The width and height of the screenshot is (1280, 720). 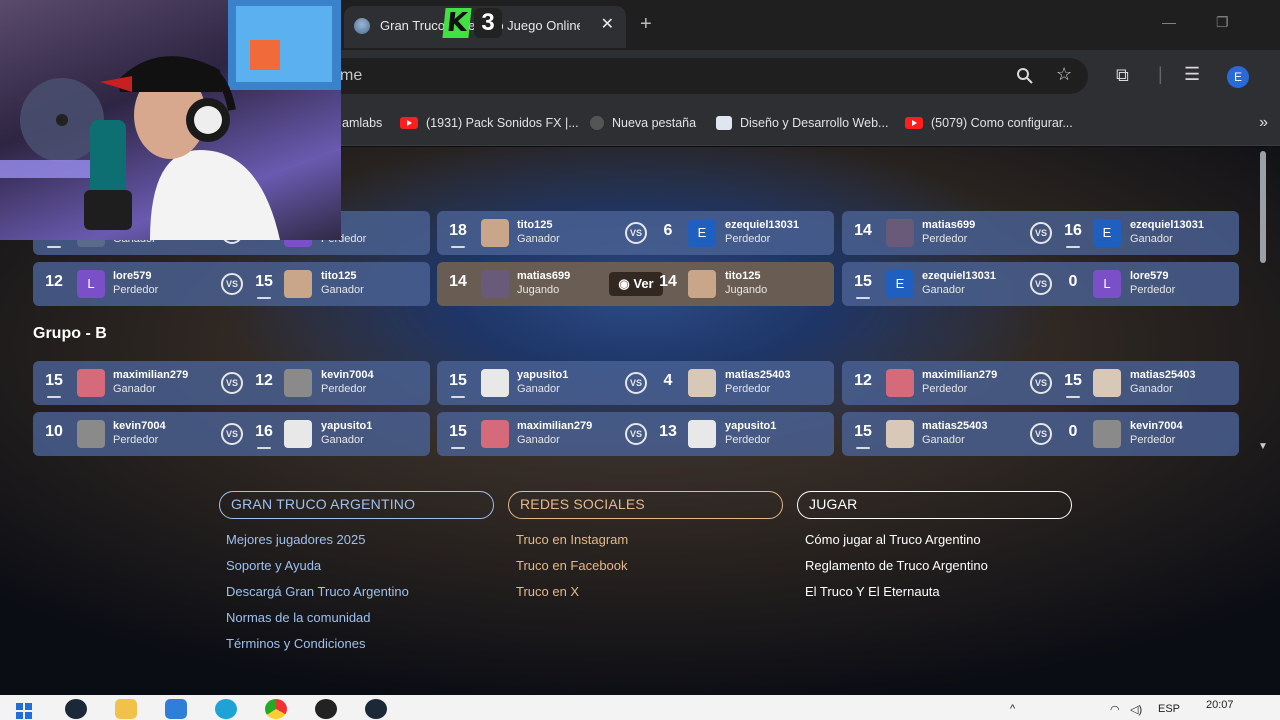 I want to click on close-tab-icon: ✕, so click(x=607, y=24).